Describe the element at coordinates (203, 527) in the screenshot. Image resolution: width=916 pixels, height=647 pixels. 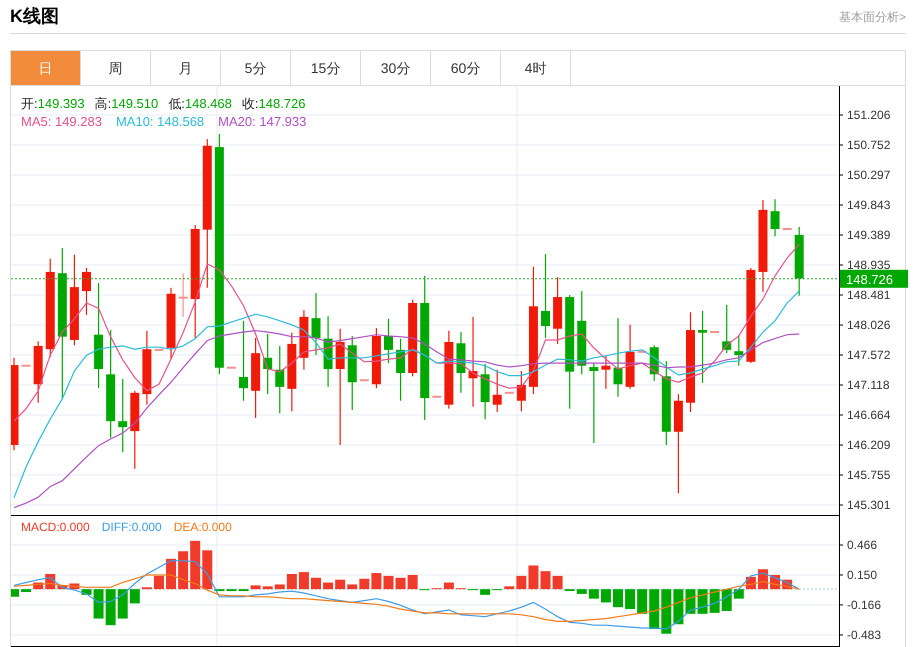
I see `macd-legend-value: DEA:0.000` at that location.